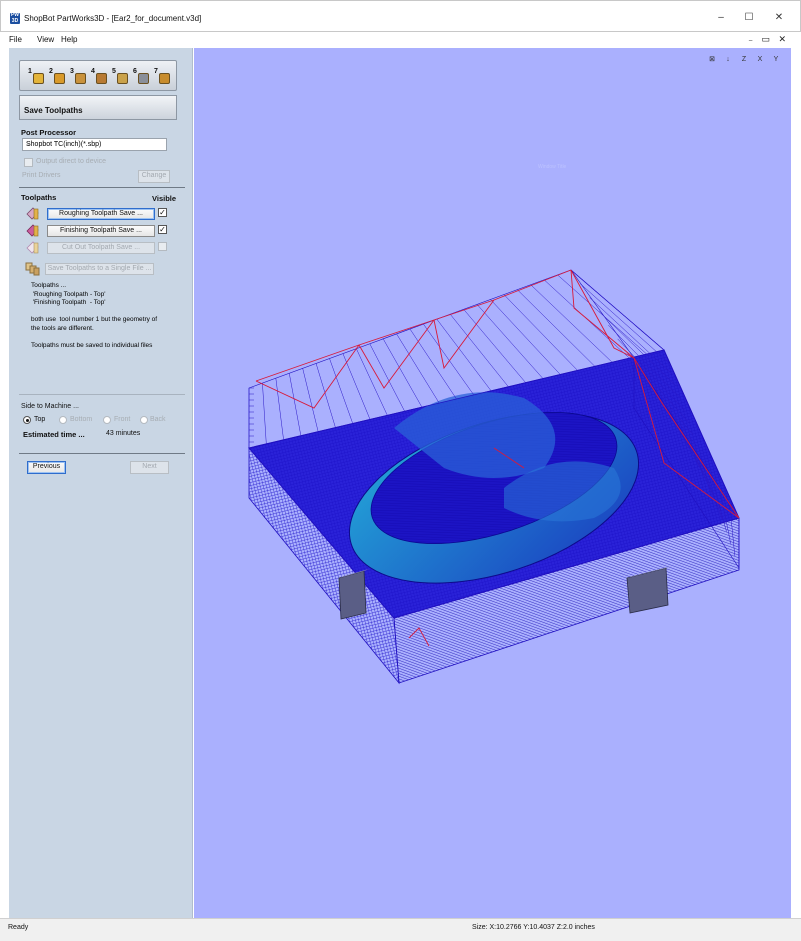  I want to click on output-direct-checkbox, so click(28, 162).